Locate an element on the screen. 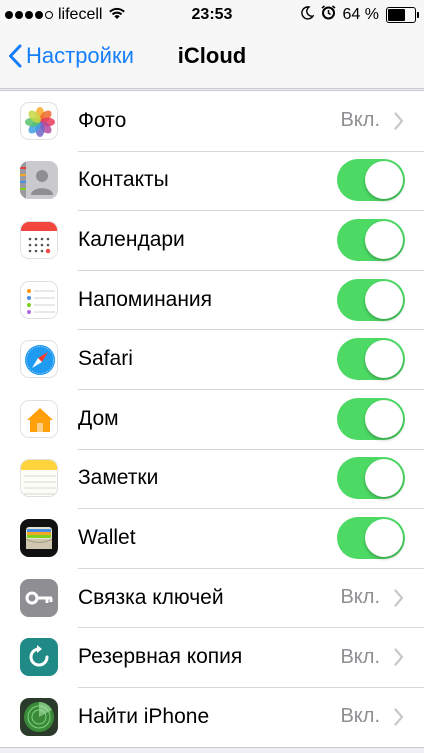 The height and width of the screenshot is (753, 424). list-item-reminders: Напоминания is located at coordinates (212, 299).